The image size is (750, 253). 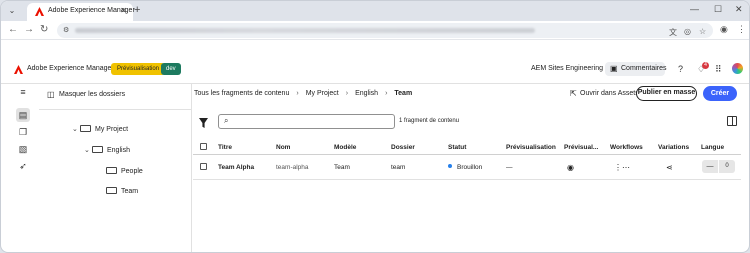 I want to click on adobe-logo-icon, so click(x=18, y=69).